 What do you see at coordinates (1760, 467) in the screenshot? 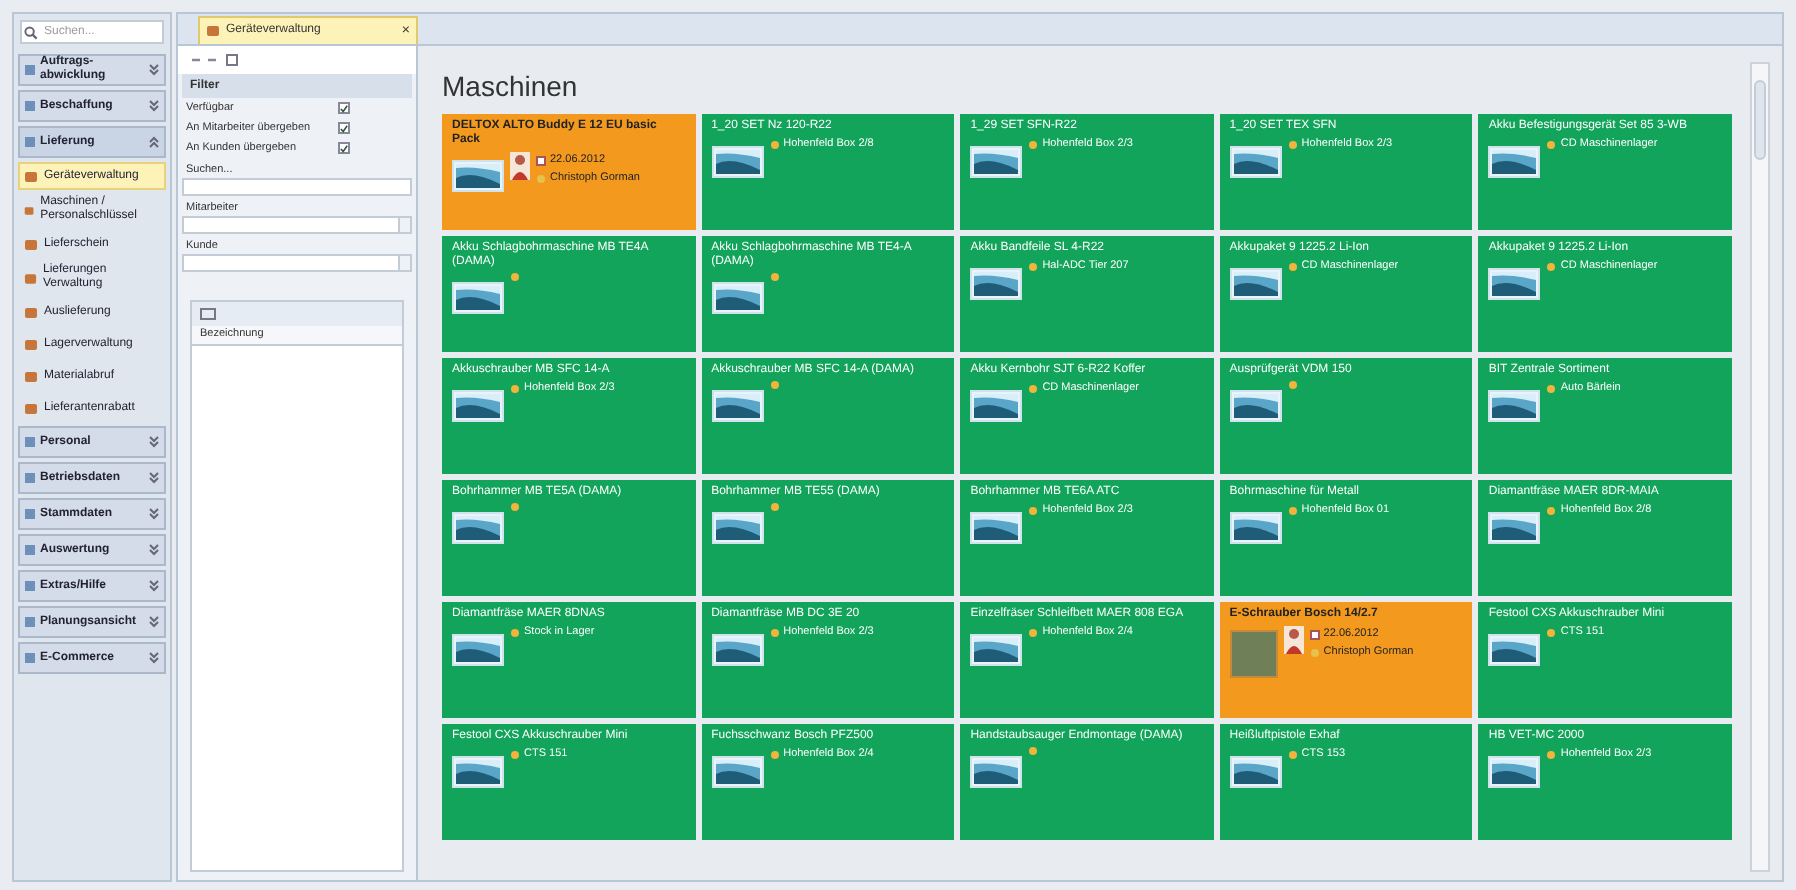
I see `scrollbar` at bounding box center [1760, 467].